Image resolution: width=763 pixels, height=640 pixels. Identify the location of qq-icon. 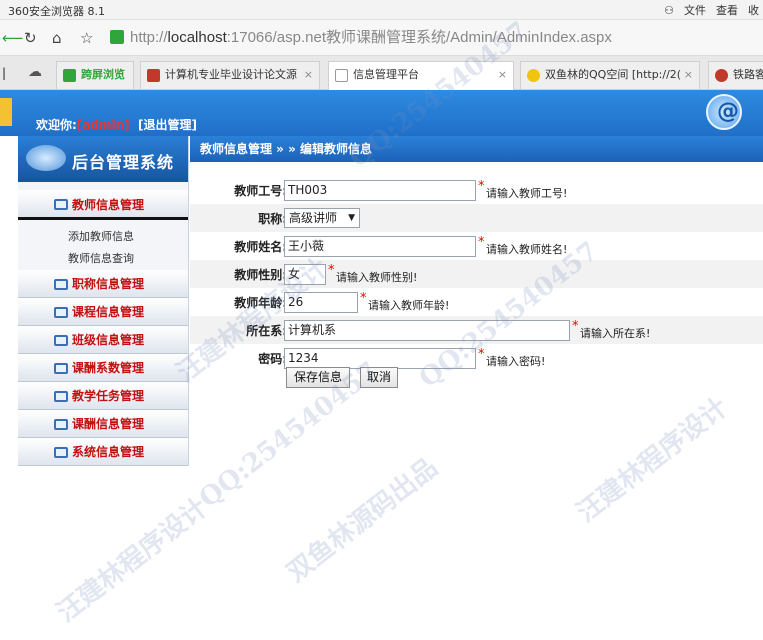
(533, 75).